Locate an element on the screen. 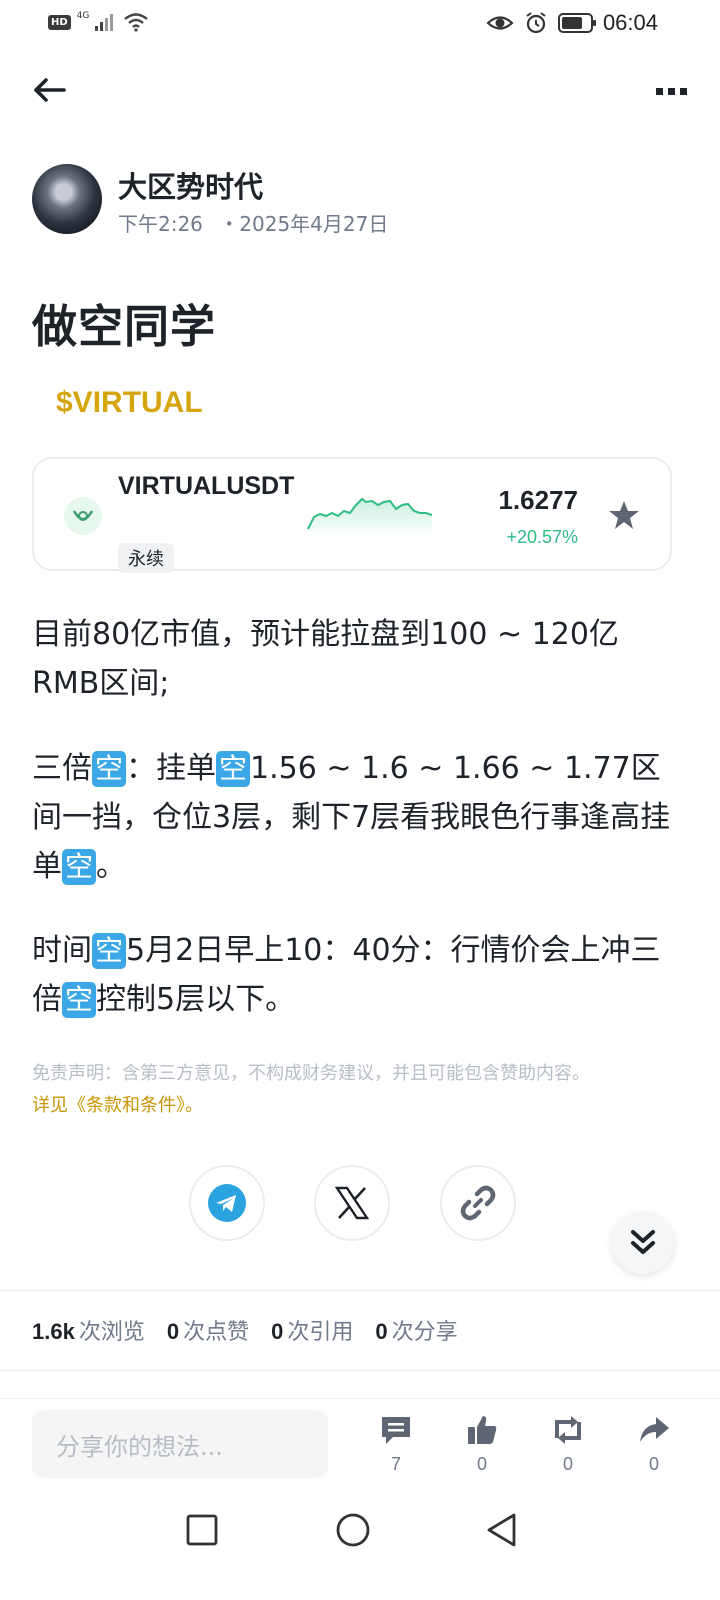 The height and width of the screenshot is (1600, 720). shares-stat: 0 次分享 is located at coordinates (416, 1330).